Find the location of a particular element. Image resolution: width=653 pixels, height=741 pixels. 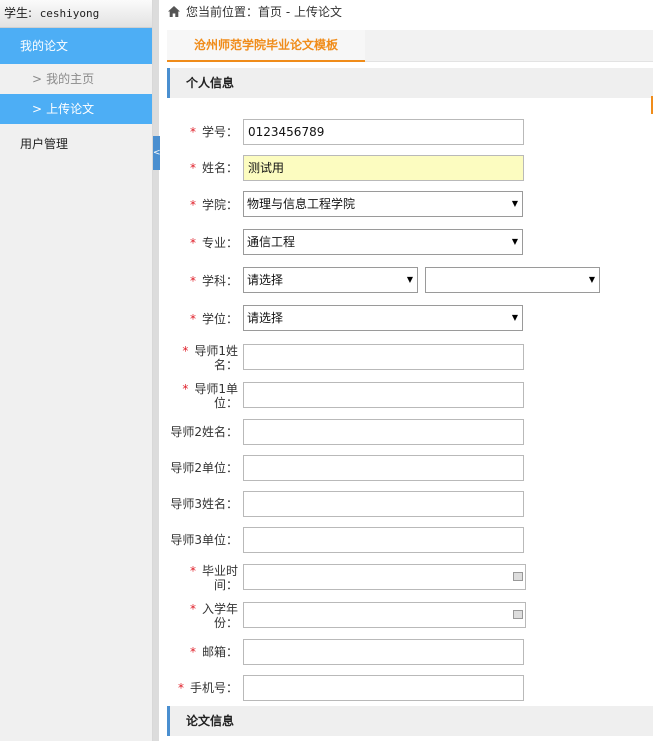

name-label: * 姓名： is located at coordinates (213, 168).